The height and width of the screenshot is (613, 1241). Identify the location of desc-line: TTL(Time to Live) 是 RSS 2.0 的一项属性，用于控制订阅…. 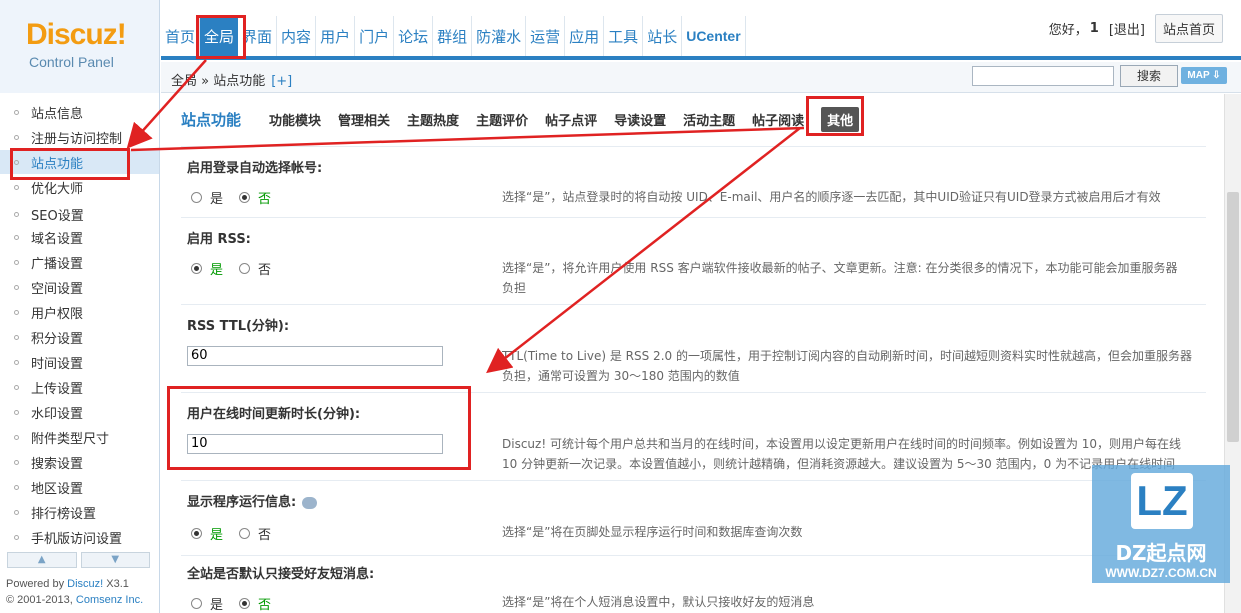
(847, 356).